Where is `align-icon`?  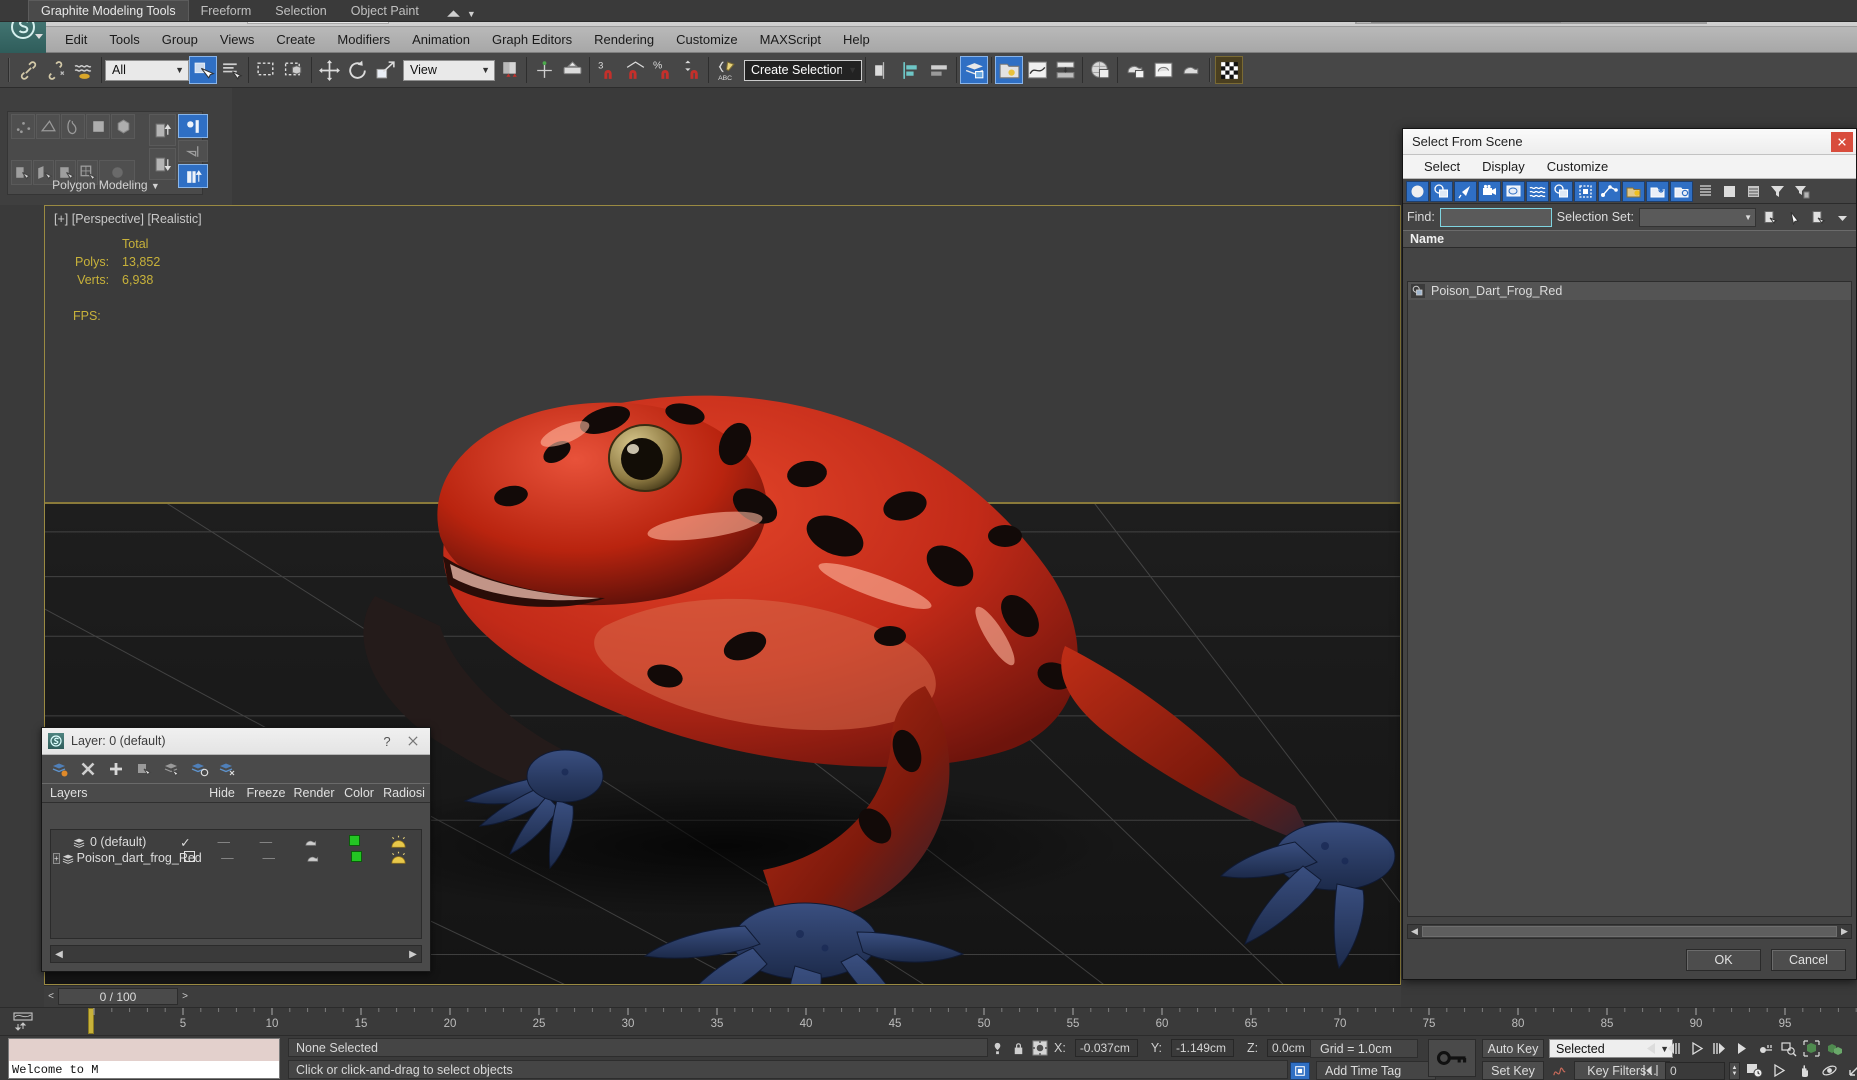
align-icon is located at coordinates (911, 70).